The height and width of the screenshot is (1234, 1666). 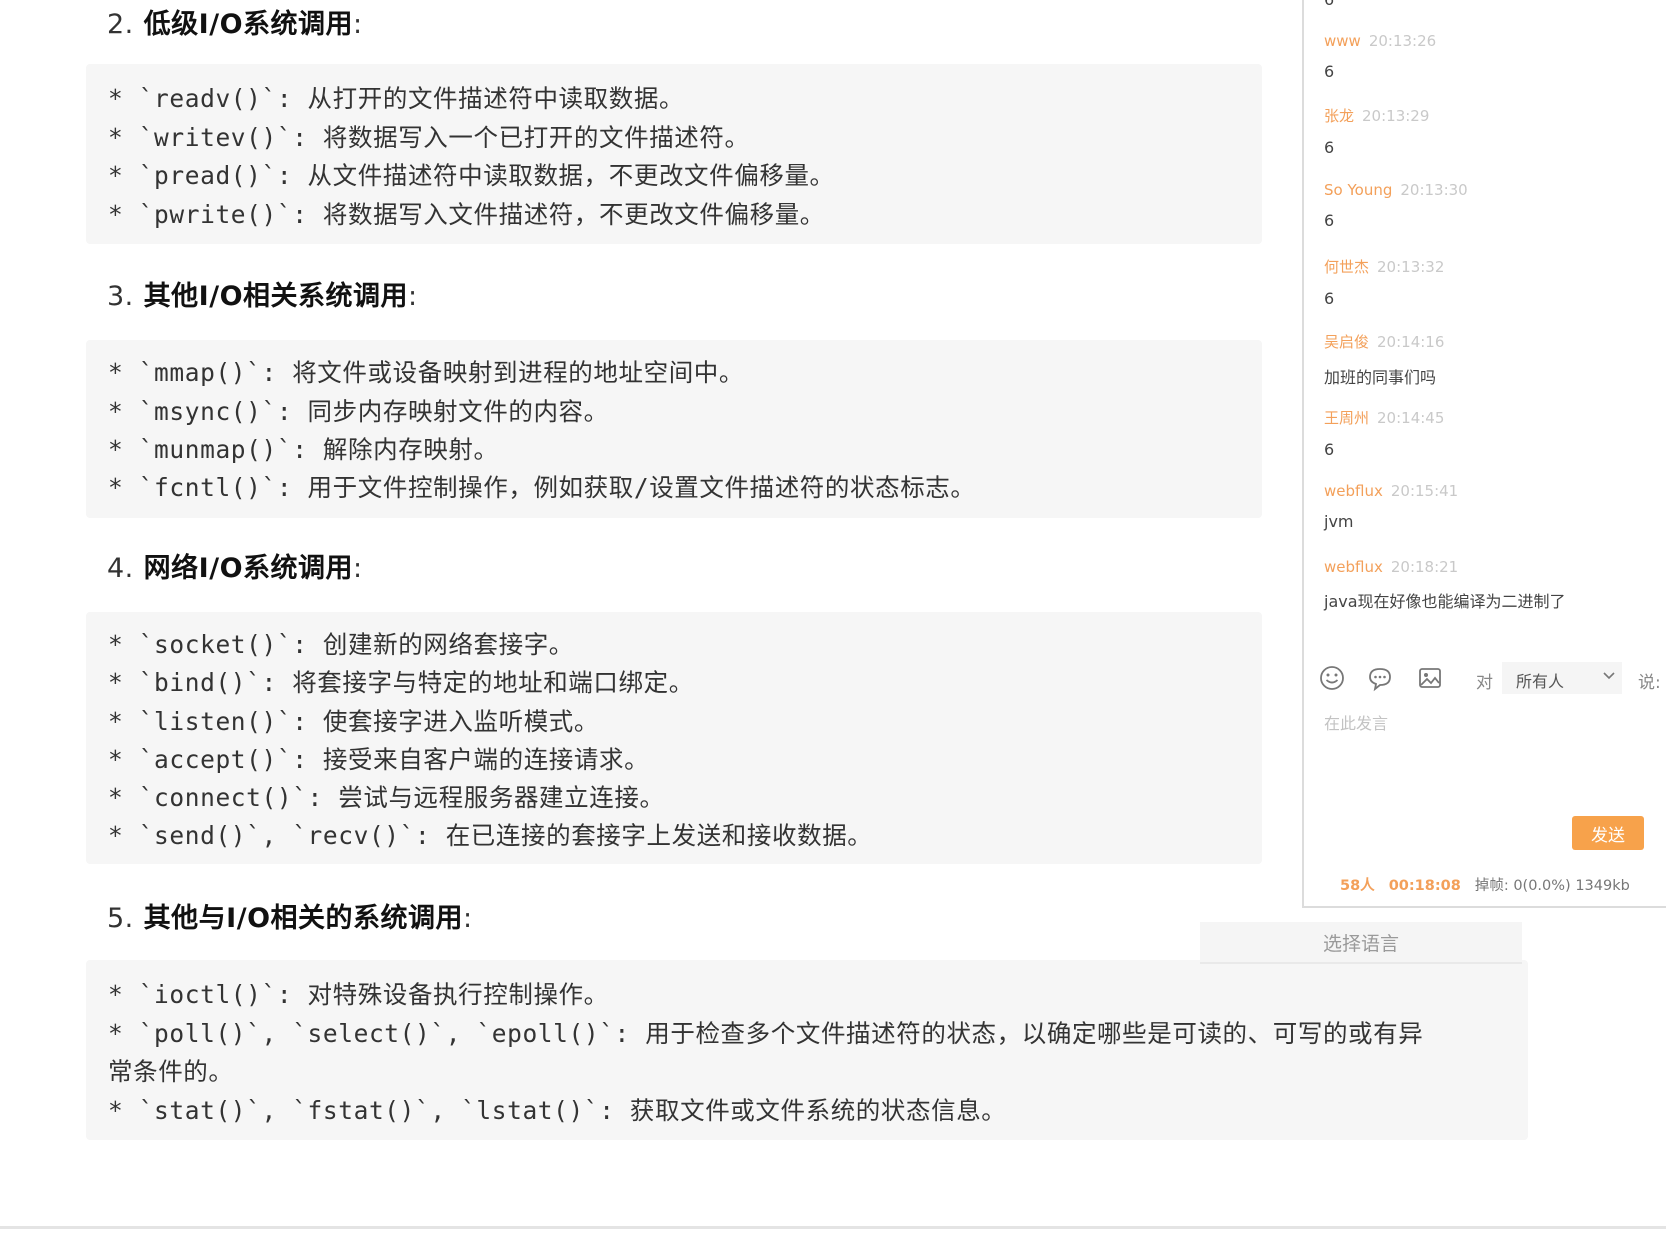 What do you see at coordinates (341, 644) in the screenshot?
I see `code-line: * `socket()`: 创建新的网络套接字。` at bounding box center [341, 644].